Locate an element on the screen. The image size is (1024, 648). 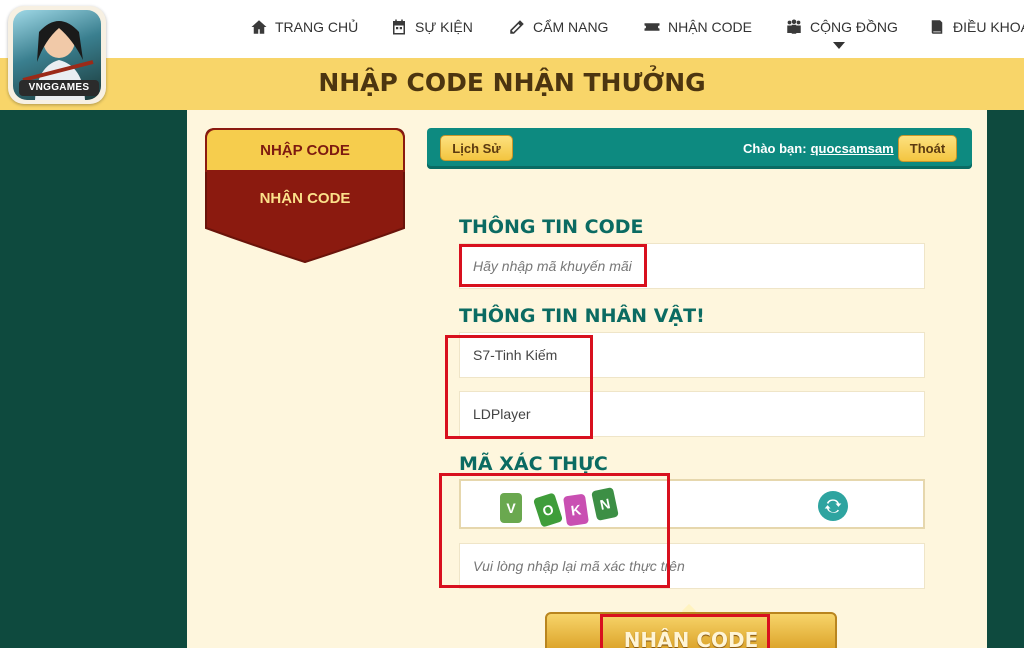
nav-guide-label: CẨM NANG is located at coordinates (571, 27).